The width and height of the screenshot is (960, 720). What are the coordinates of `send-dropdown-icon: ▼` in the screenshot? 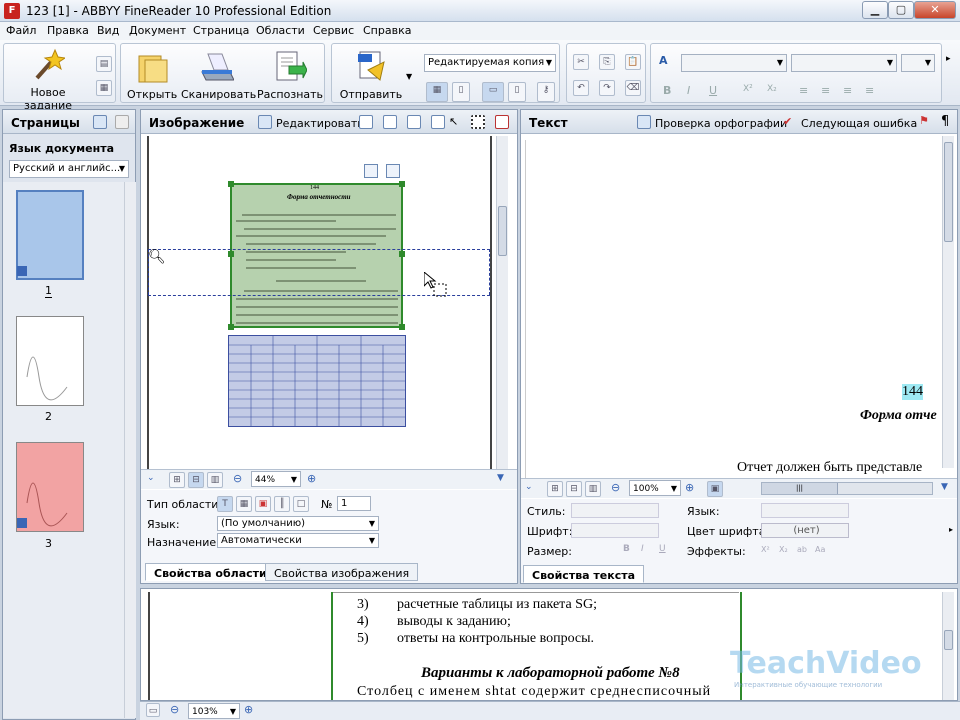 It's located at (409, 76).